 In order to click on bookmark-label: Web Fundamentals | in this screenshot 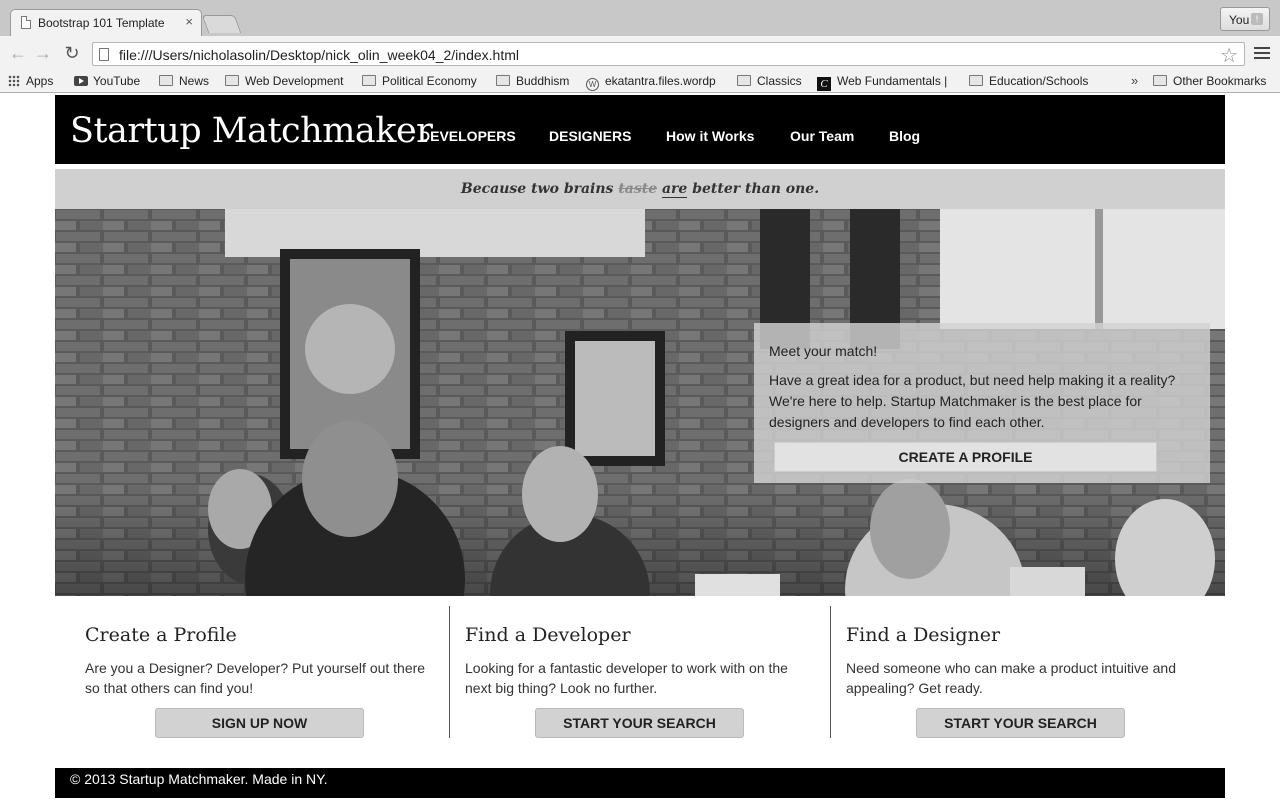, I will do `click(892, 81)`.